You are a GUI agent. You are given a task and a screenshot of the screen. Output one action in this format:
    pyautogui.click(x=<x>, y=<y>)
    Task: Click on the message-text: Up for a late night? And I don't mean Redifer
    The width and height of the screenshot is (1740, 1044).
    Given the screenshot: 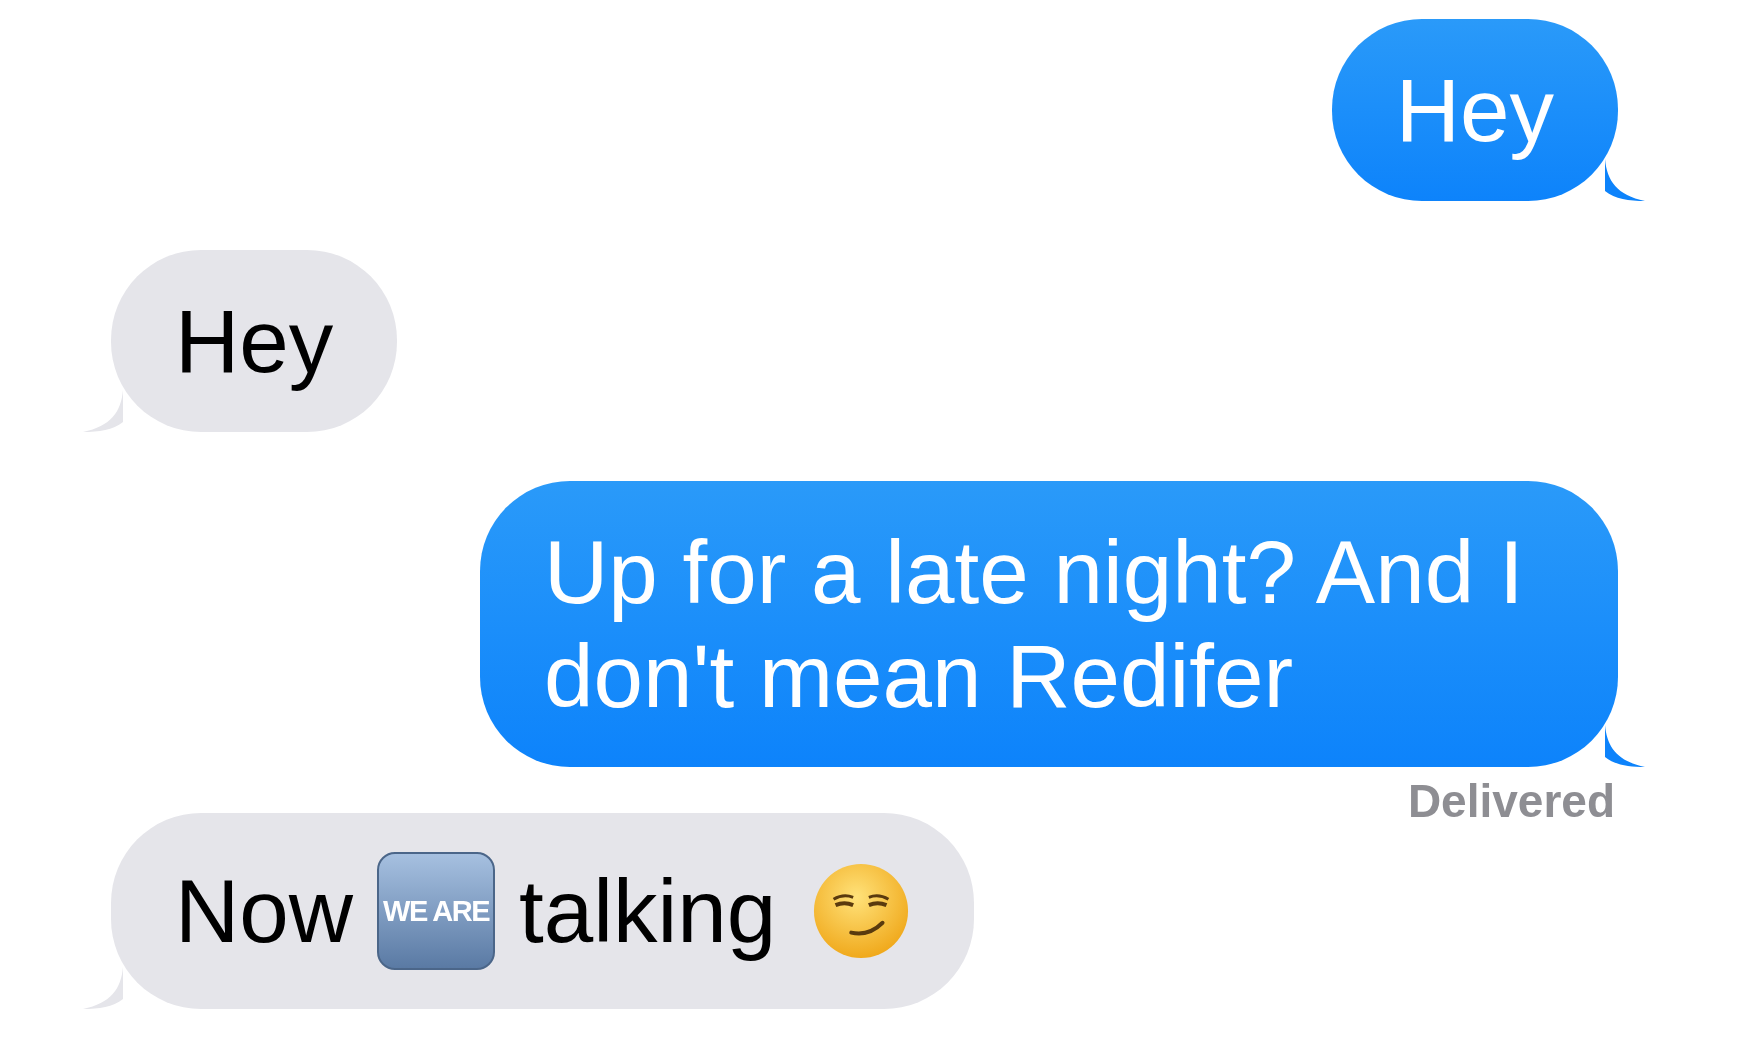 What is the action you would take?
    pyautogui.click(x=1034, y=624)
    